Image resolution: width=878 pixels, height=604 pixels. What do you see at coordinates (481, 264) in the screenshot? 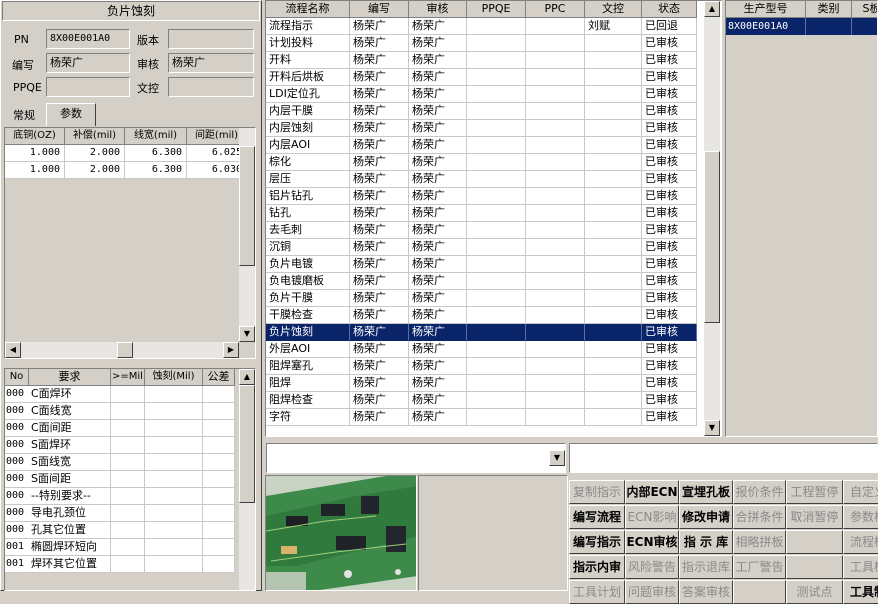
I see `process-row: 负片电镀 杨荣广 杨荣广 已审核` at bounding box center [481, 264].